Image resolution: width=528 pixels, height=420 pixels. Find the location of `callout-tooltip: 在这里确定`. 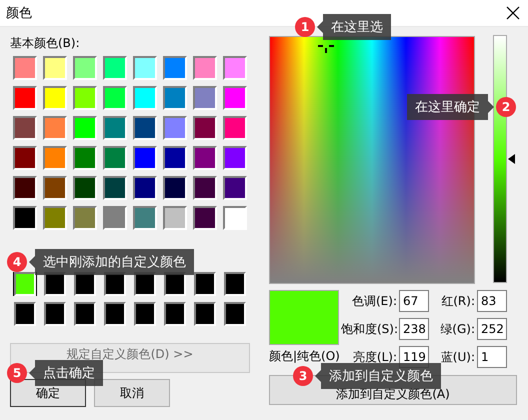

callout-tooltip: 在这里确定 is located at coordinates (450, 107).